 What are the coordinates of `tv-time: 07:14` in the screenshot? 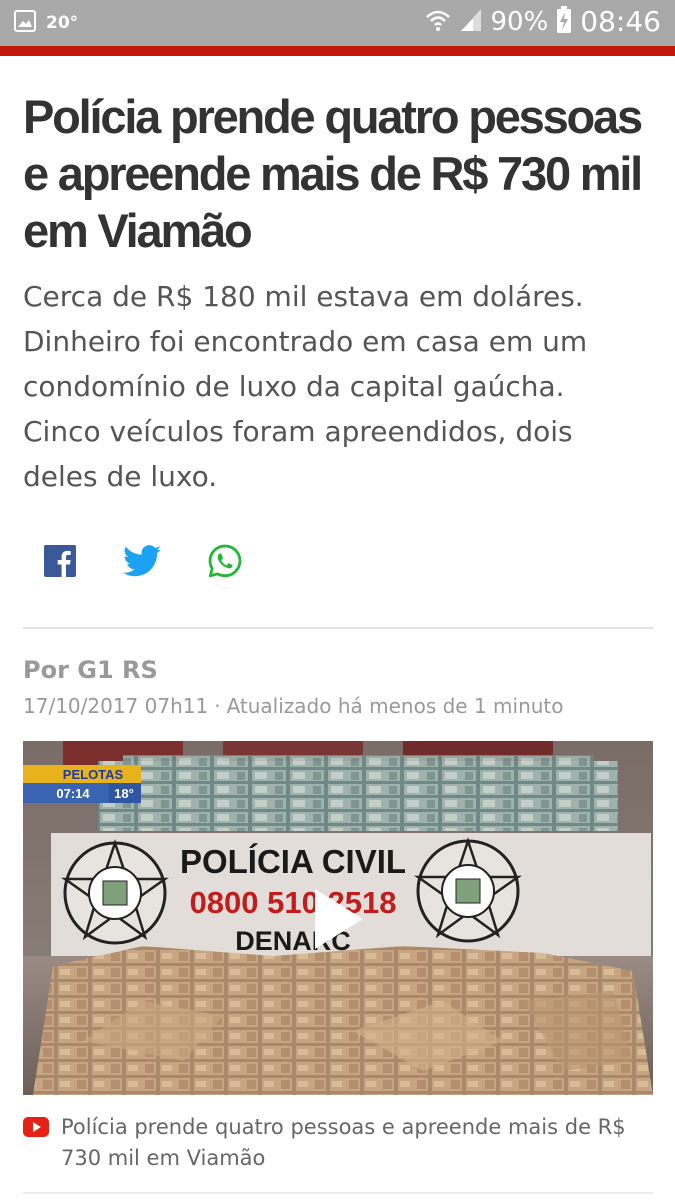 It's located at (73, 793).